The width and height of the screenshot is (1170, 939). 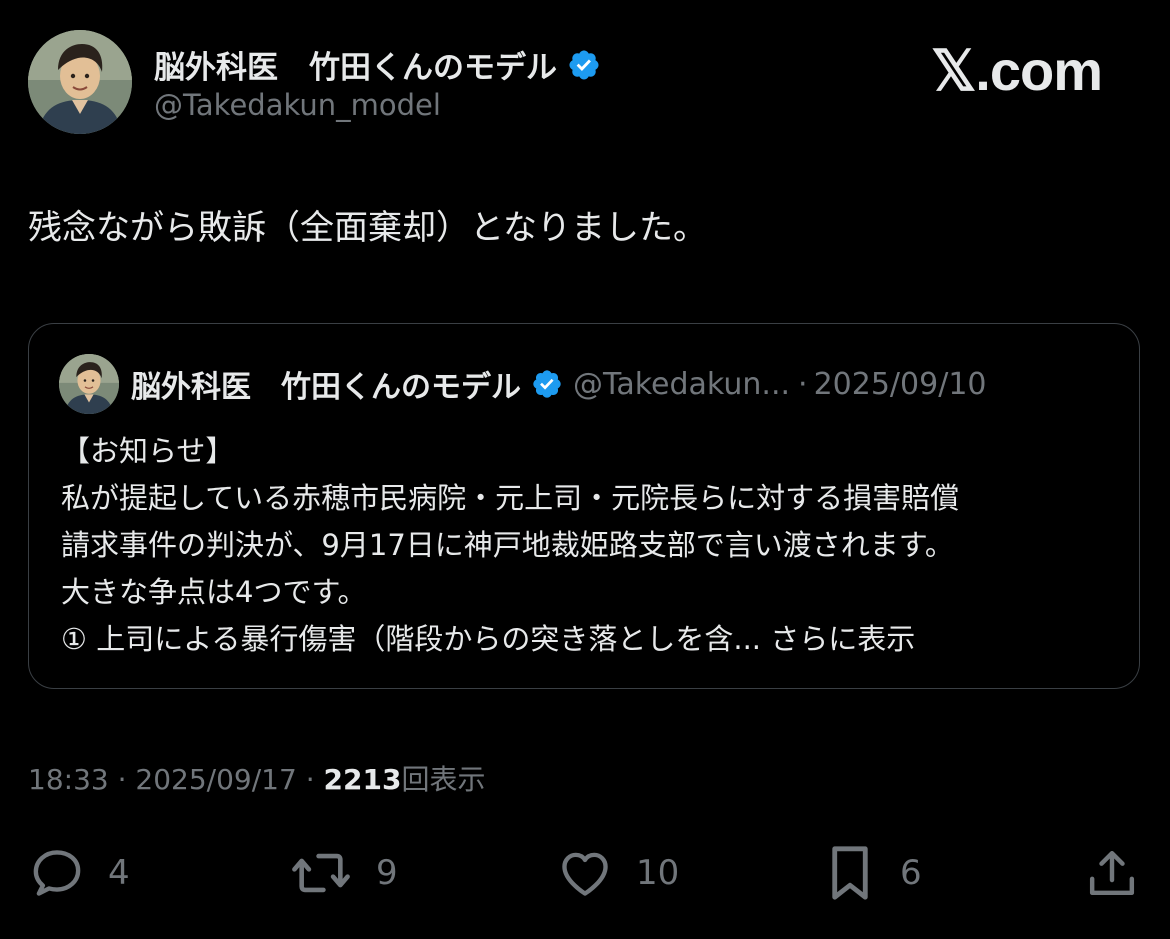 I want to click on quoted-tweet-date: 2025/09/10, so click(x=900, y=384).